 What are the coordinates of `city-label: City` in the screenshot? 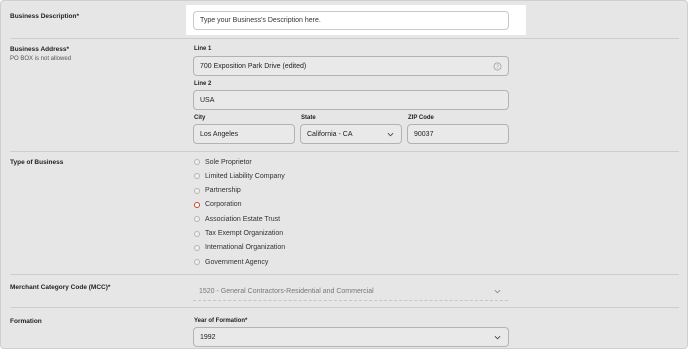 It's located at (200, 118).